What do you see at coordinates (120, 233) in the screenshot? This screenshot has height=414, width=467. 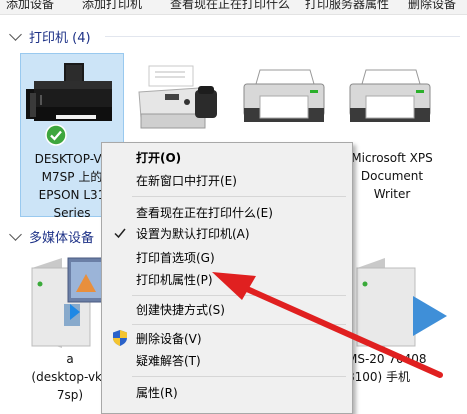 I see `checkmark-icon` at bounding box center [120, 233].